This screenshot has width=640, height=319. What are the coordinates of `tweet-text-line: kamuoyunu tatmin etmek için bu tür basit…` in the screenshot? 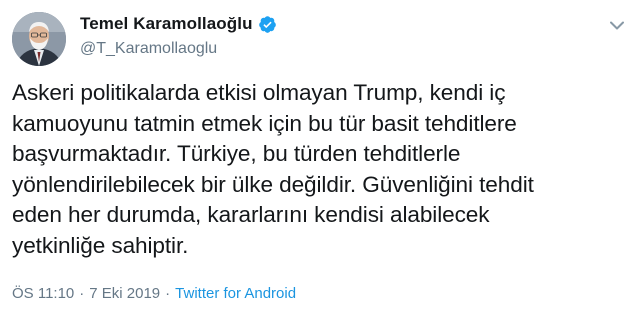 It's located at (264, 123).